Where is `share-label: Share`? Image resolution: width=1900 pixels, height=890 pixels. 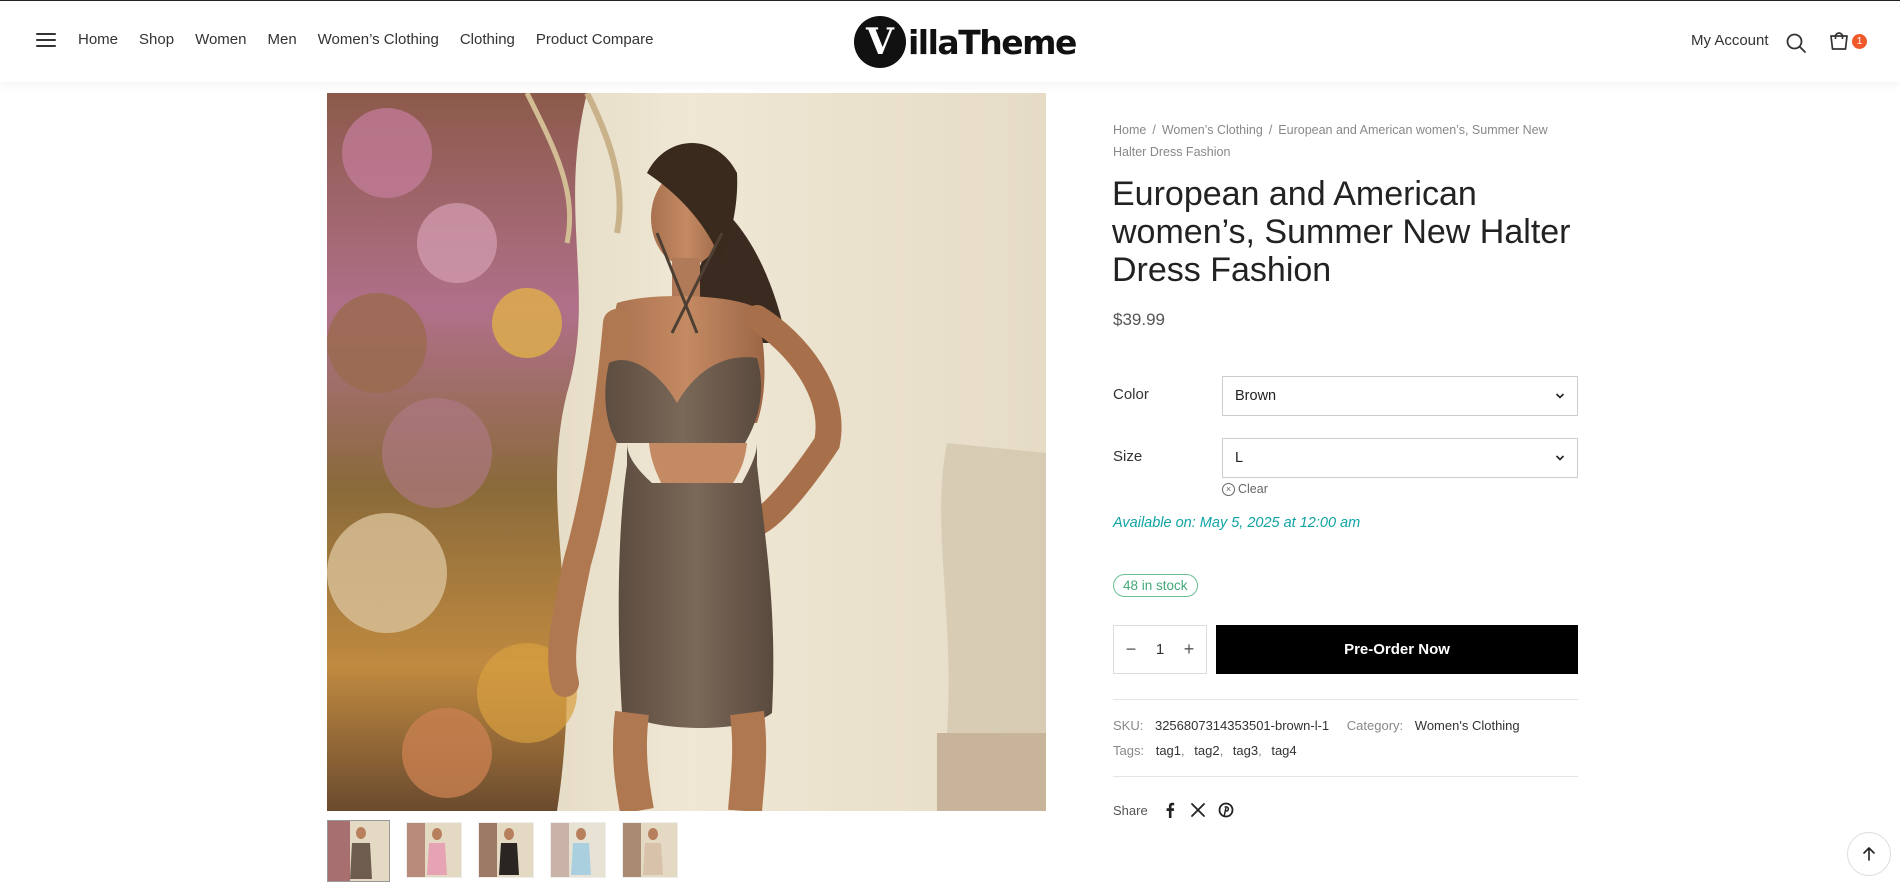
share-label: Share is located at coordinates (1130, 810).